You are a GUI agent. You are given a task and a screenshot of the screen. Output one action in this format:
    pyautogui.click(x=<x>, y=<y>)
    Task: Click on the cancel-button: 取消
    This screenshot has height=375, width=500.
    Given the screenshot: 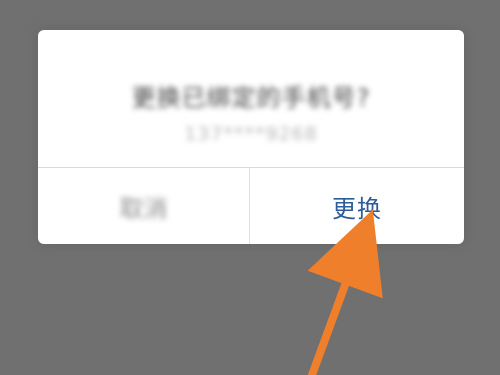 What is the action you would take?
    pyautogui.click(x=143, y=206)
    